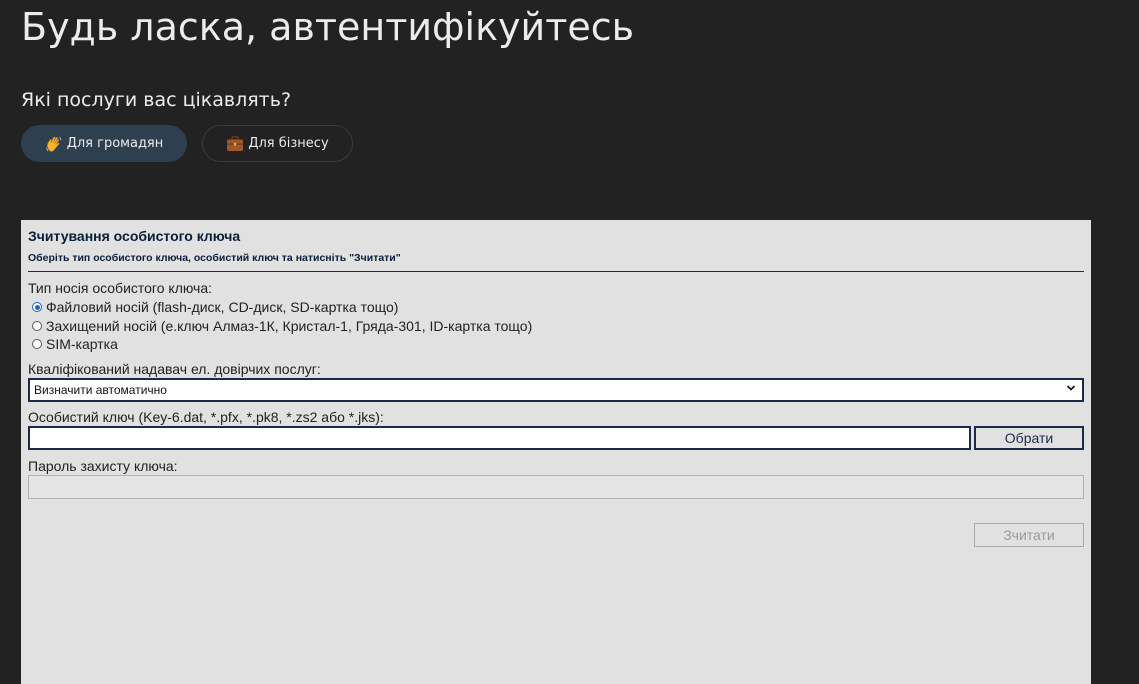  I want to click on password-input, so click(556, 487).